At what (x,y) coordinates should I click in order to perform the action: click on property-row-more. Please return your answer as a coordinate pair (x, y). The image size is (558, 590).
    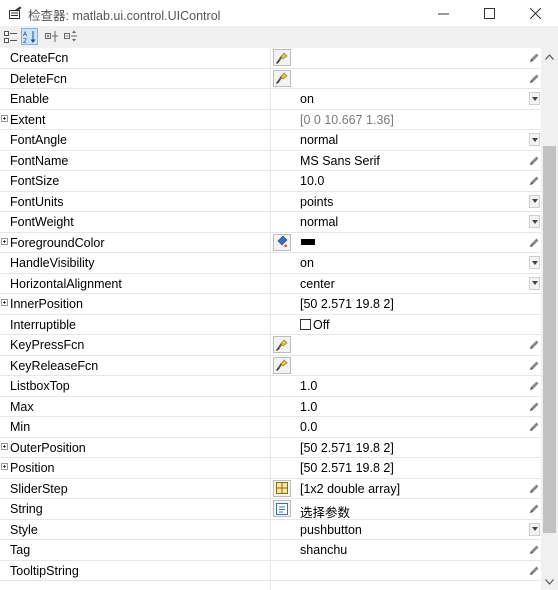
    Looking at the image, I should click on (270, 585).